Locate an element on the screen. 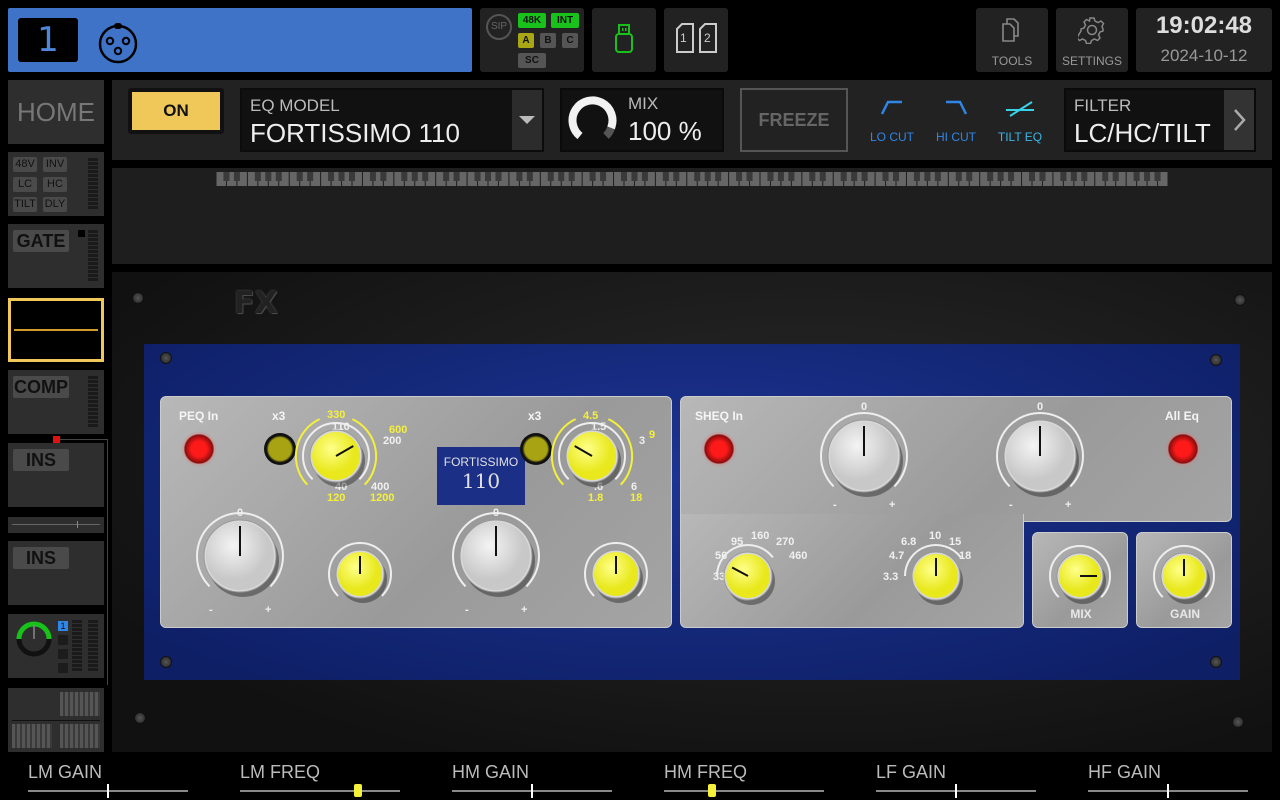 This screenshot has width=1280, height=800. filter-select: FILTER LC/HC/TILT is located at coordinates (1160, 120).